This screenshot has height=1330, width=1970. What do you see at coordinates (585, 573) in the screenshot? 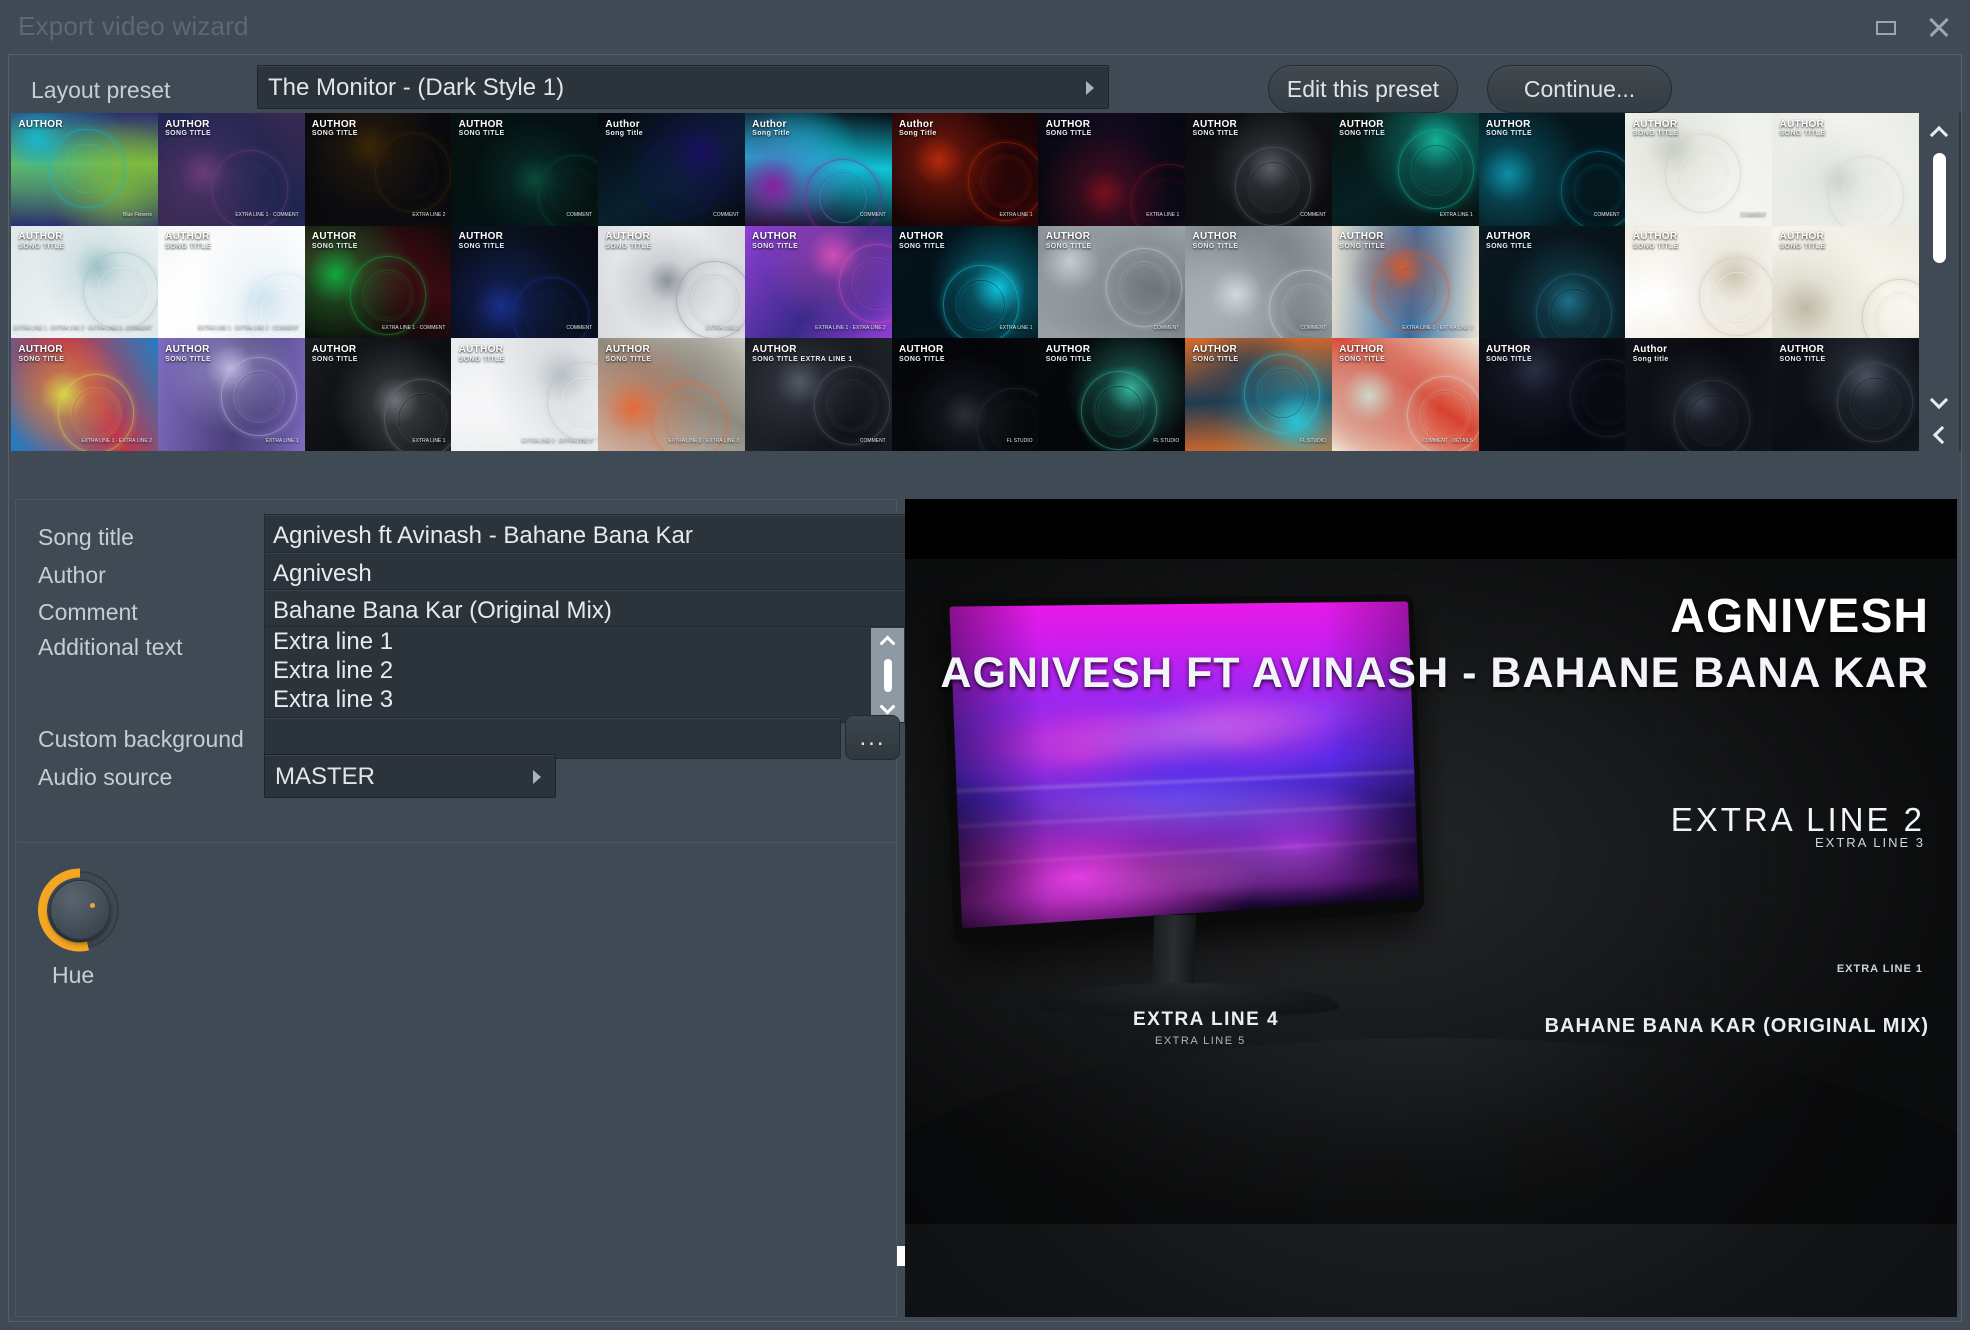
I see `author-input: Agnivesh` at bounding box center [585, 573].